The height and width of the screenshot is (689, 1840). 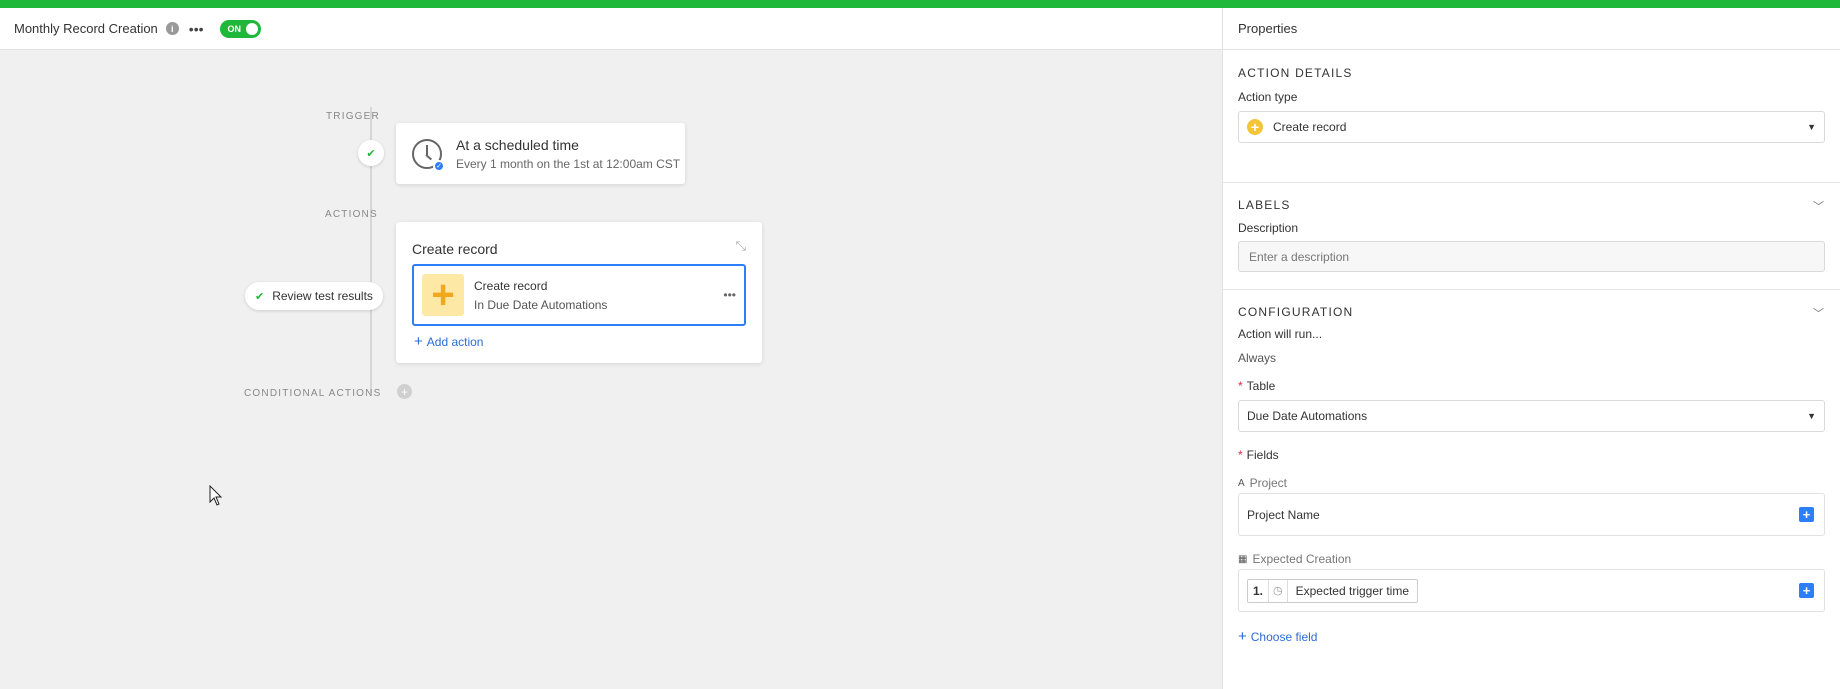 I want to click on actions-label: ACTIONS, so click(x=351, y=214).